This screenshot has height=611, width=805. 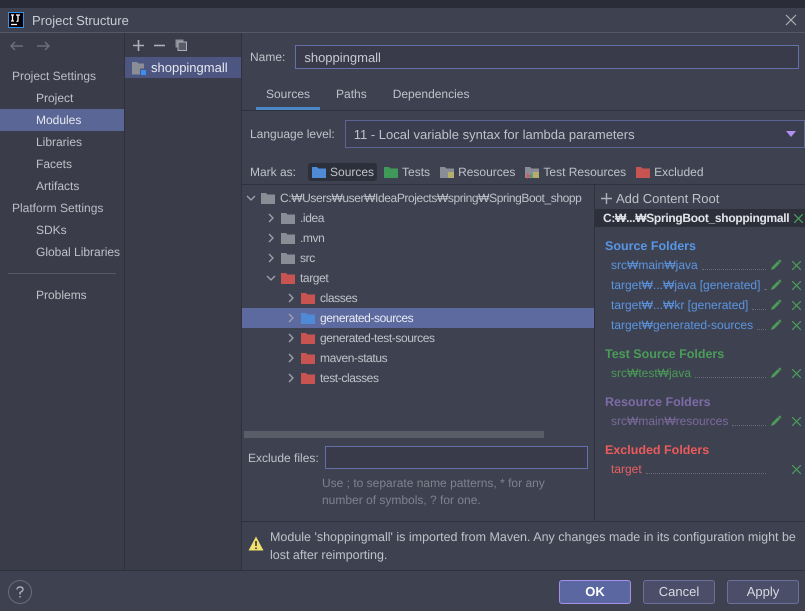 What do you see at coordinates (16, 20) in the screenshot?
I see `app-logo-icon` at bounding box center [16, 20].